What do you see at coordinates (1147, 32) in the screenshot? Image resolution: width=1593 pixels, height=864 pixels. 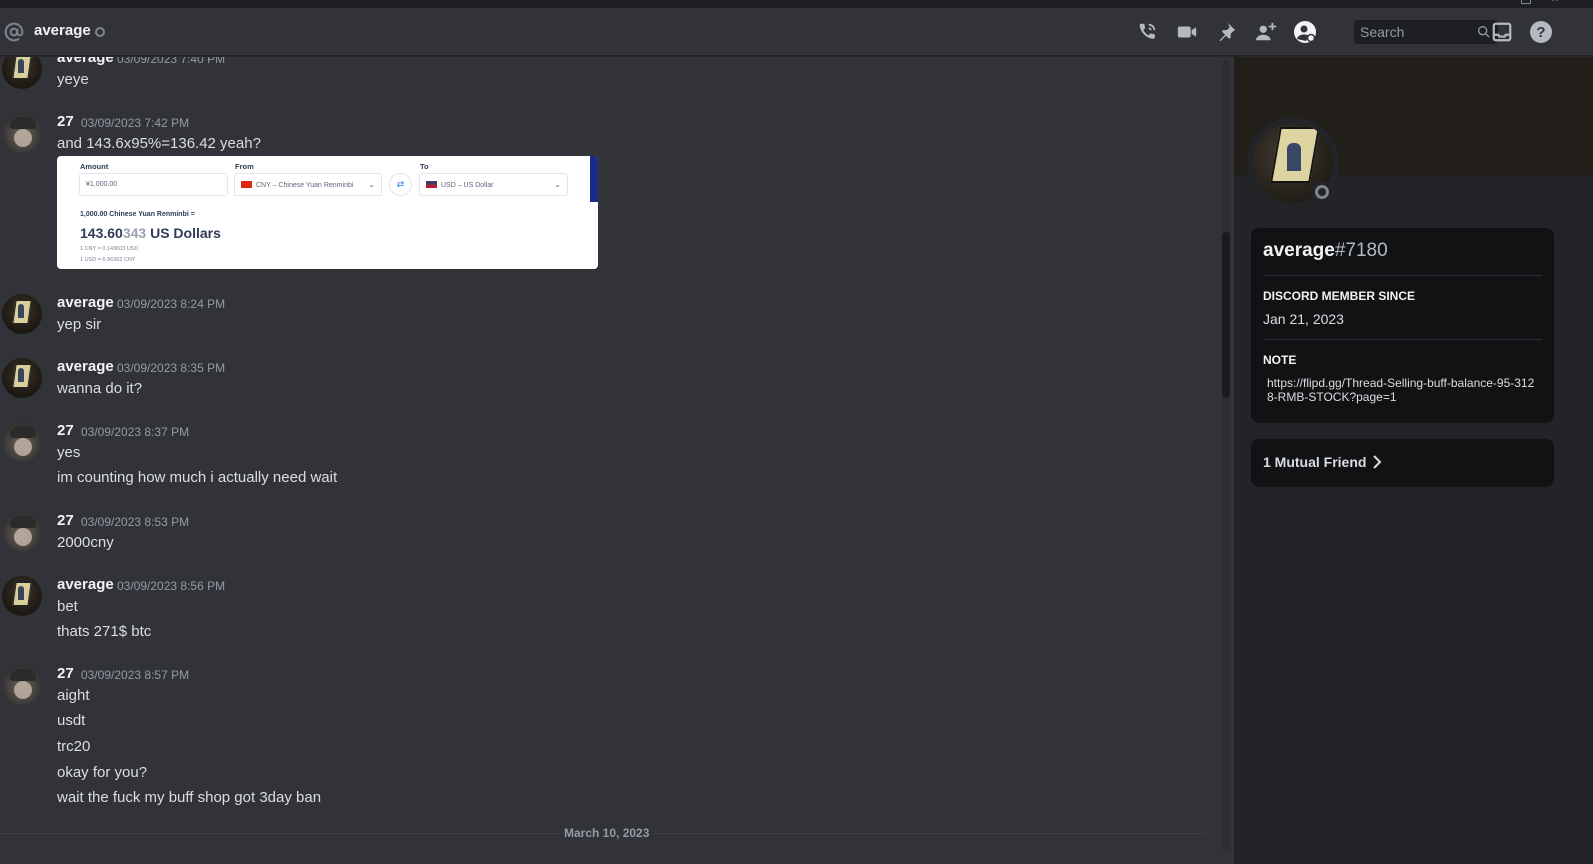 I see `voice-call-icon` at bounding box center [1147, 32].